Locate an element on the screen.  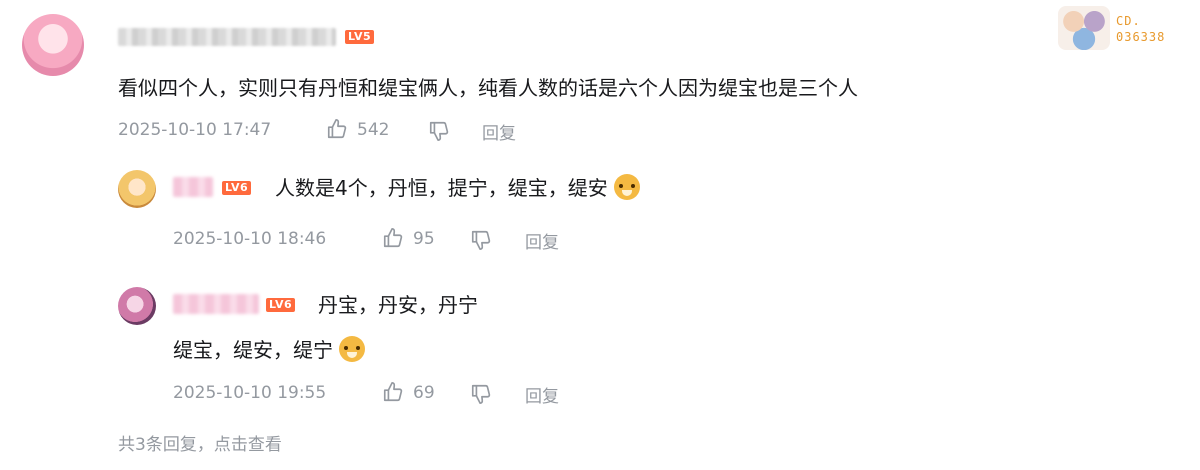
fan-badge-image is located at coordinates (1084, 28).